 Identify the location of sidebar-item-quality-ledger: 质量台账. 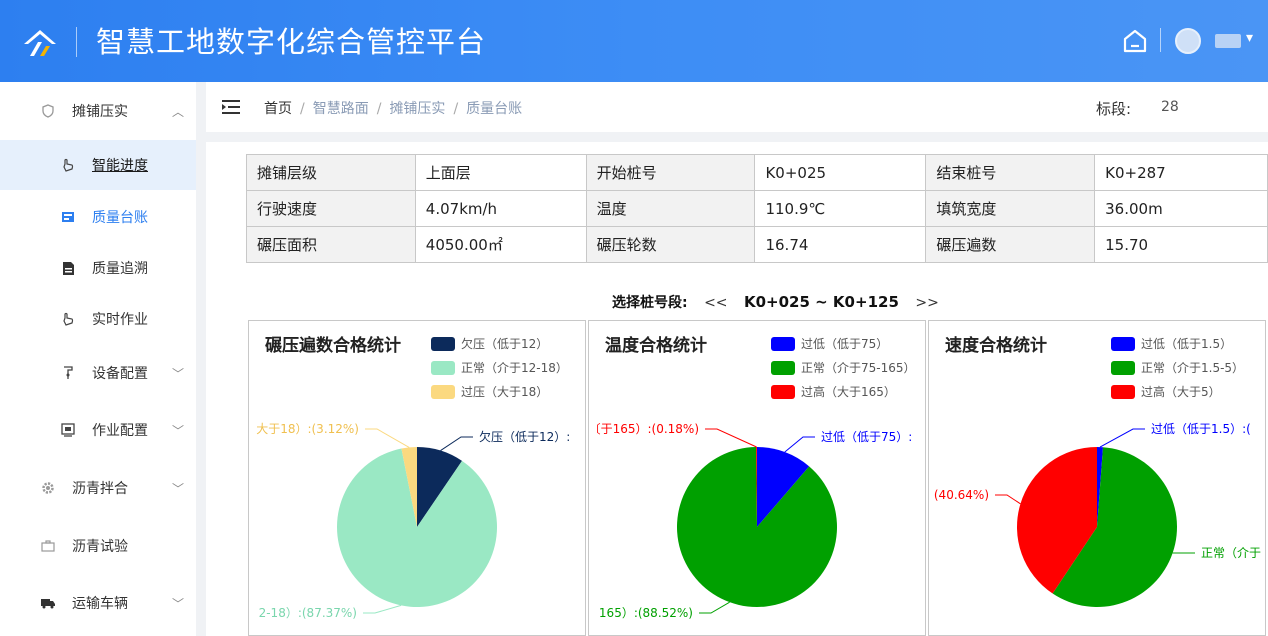
(98, 217).